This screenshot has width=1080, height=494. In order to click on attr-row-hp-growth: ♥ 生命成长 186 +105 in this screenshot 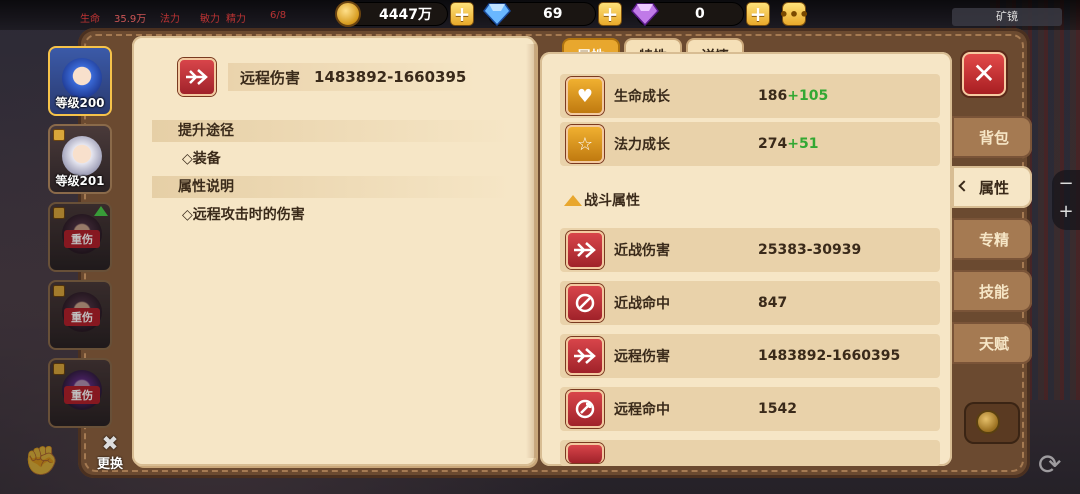, I will do `click(750, 96)`.